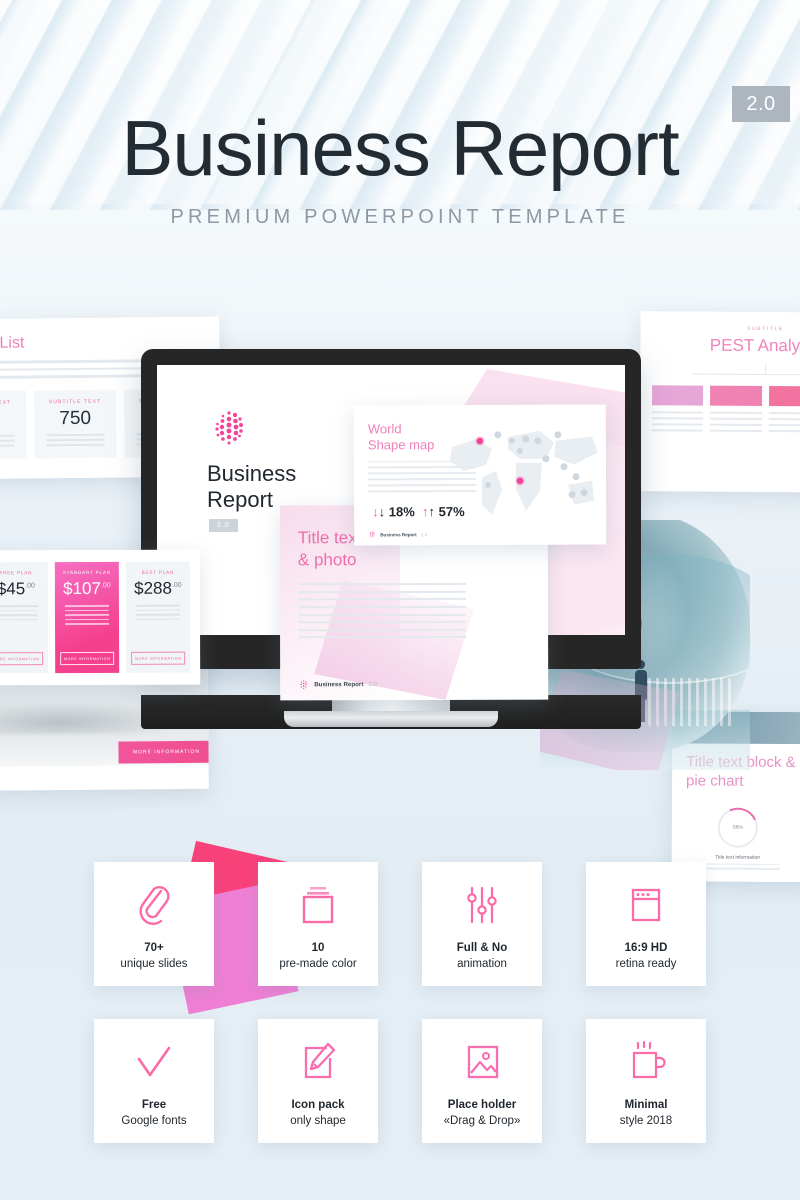 This screenshot has height=1200, width=800. I want to click on feature-card-retina-ready: 16:9 HD retina ready, so click(646, 924).